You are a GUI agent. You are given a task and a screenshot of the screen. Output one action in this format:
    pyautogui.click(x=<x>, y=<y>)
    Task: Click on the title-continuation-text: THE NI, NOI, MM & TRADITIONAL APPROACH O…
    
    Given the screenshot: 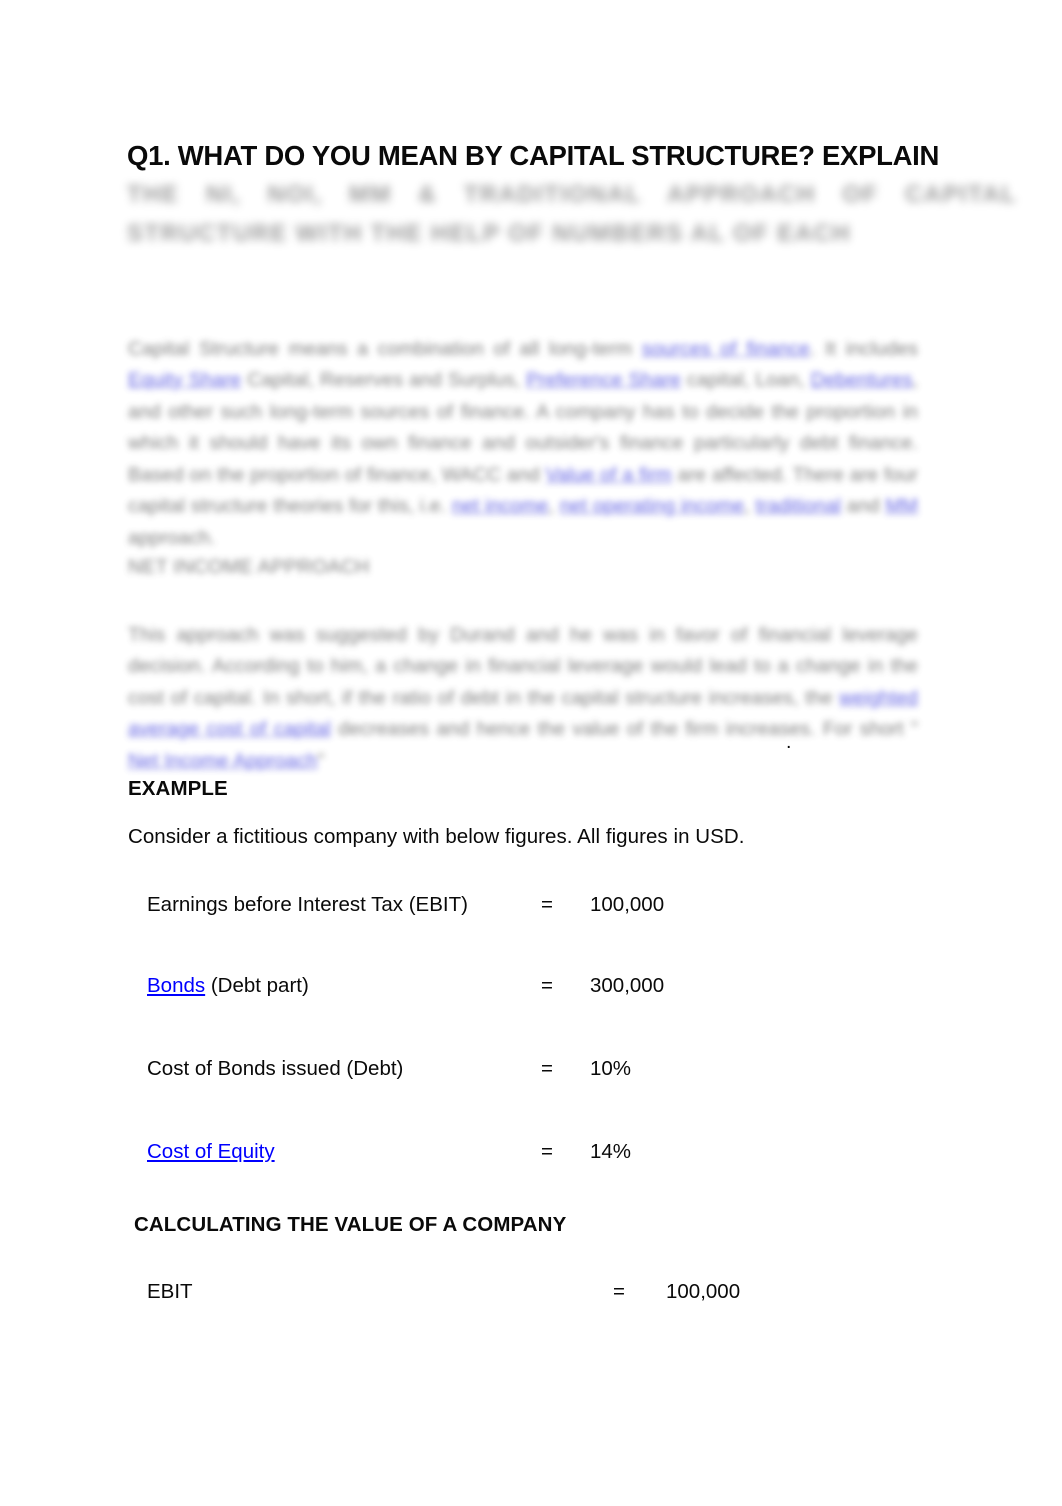 What is the action you would take?
    pyautogui.click(x=572, y=214)
    